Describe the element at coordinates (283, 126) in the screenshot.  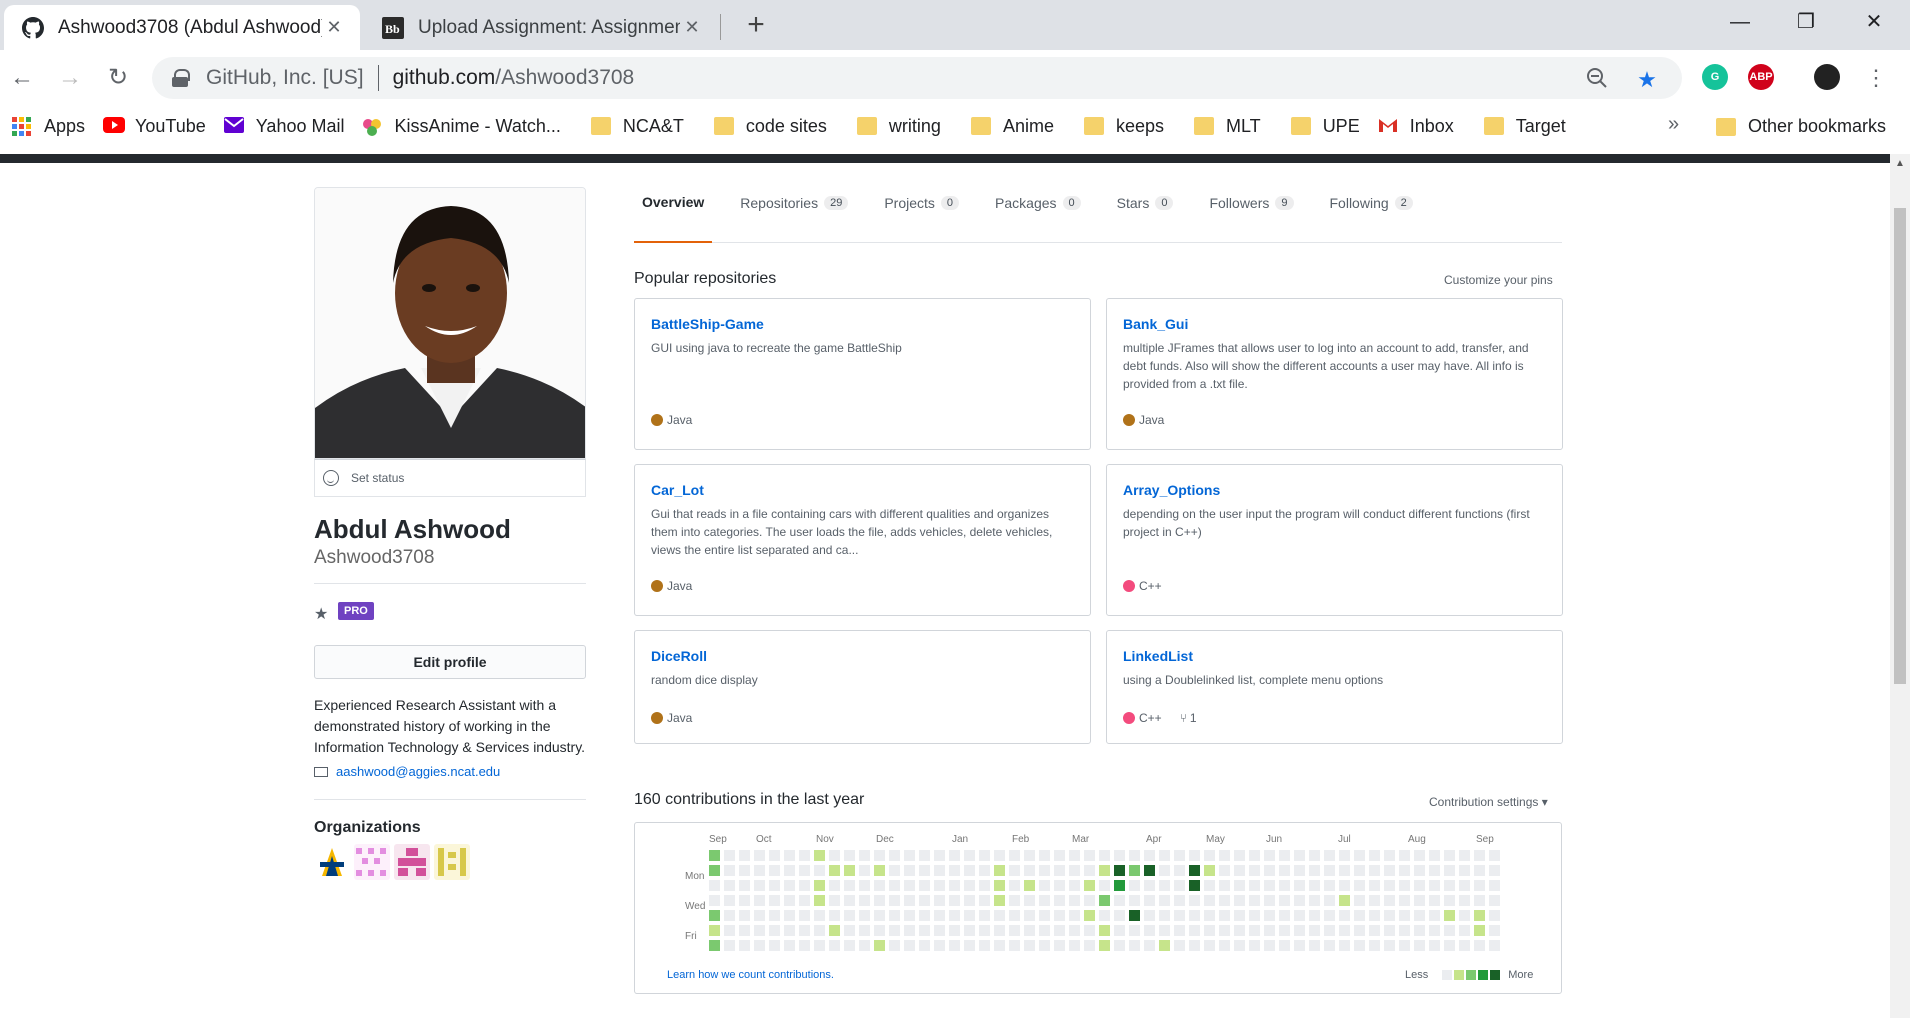
I see `bookmark-item: Yahoo Mail` at that location.